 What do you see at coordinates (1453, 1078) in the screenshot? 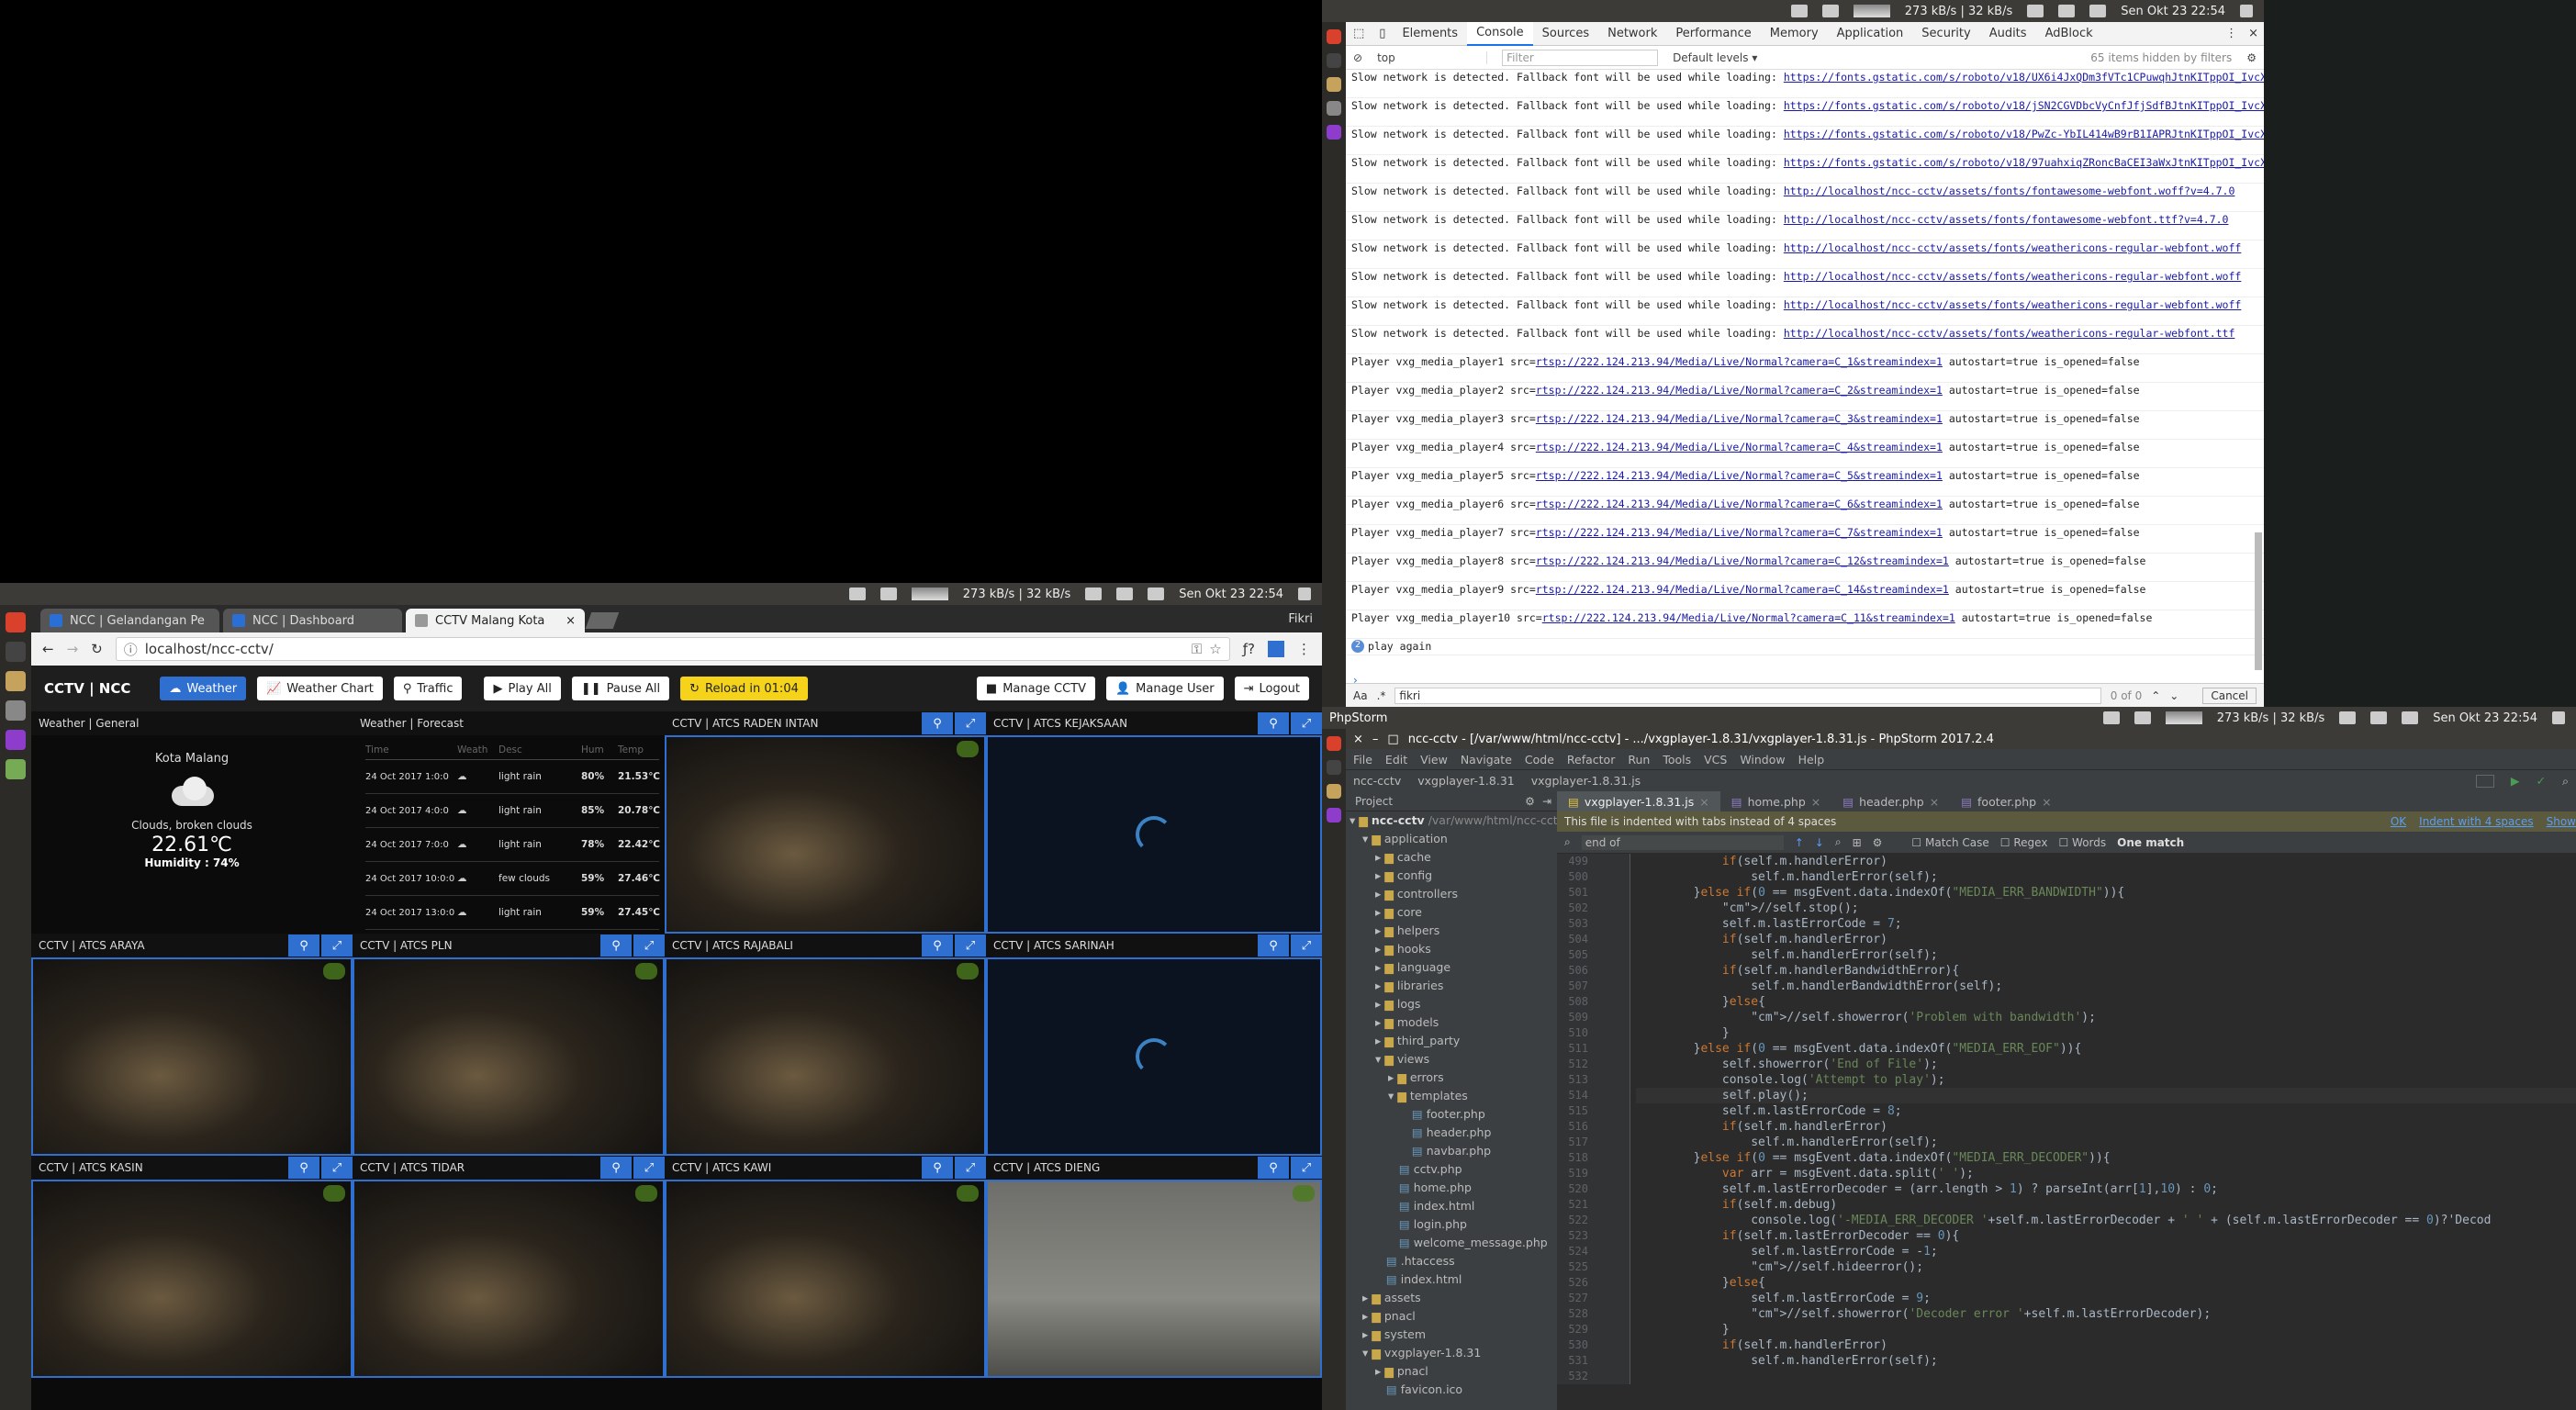
I see `tree-folder: ▸ ▆ errors` at bounding box center [1453, 1078].